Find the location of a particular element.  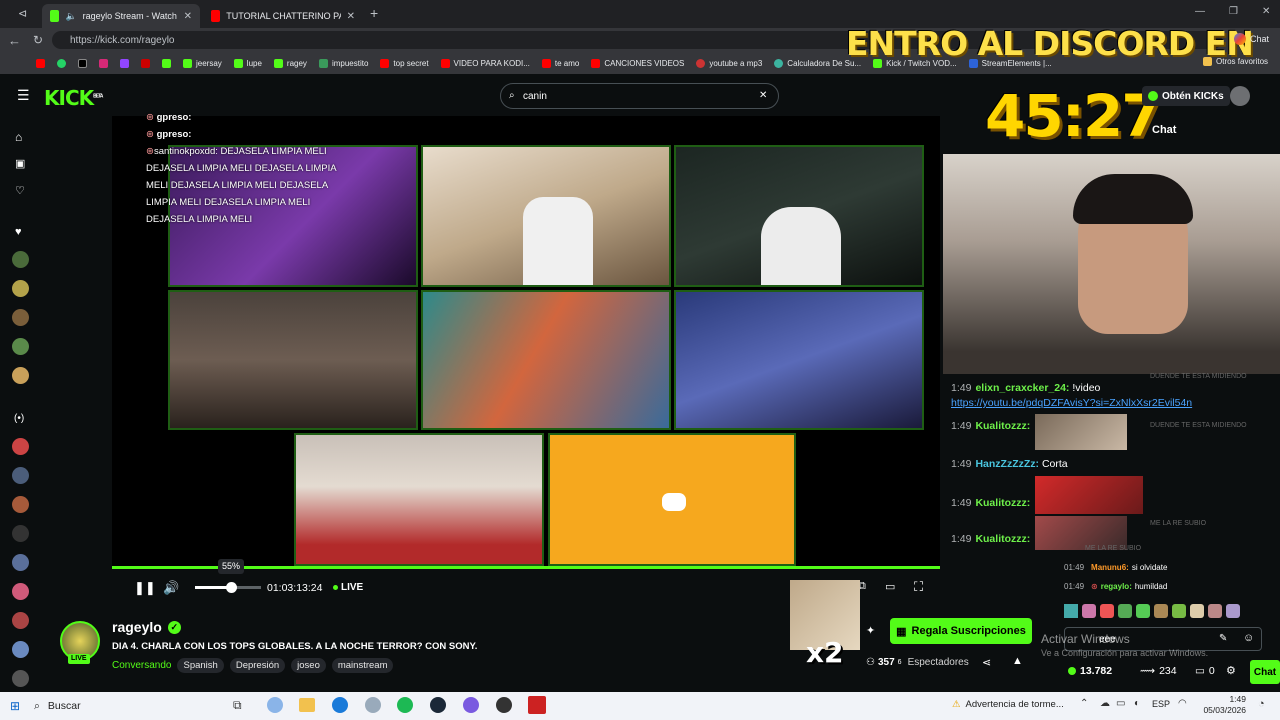

report-icon: ▲ is located at coordinates (1017, 661).